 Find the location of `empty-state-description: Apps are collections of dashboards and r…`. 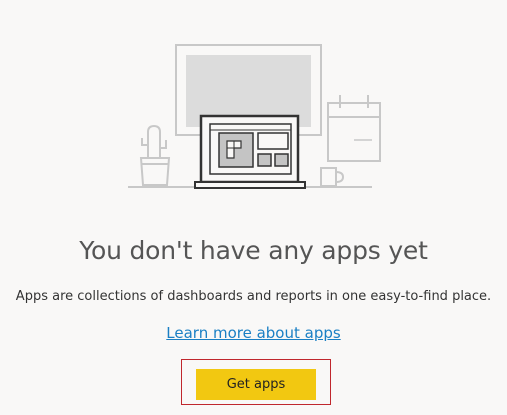

empty-state-description: Apps are collections of dashboards and r… is located at coordinates (253, 296).